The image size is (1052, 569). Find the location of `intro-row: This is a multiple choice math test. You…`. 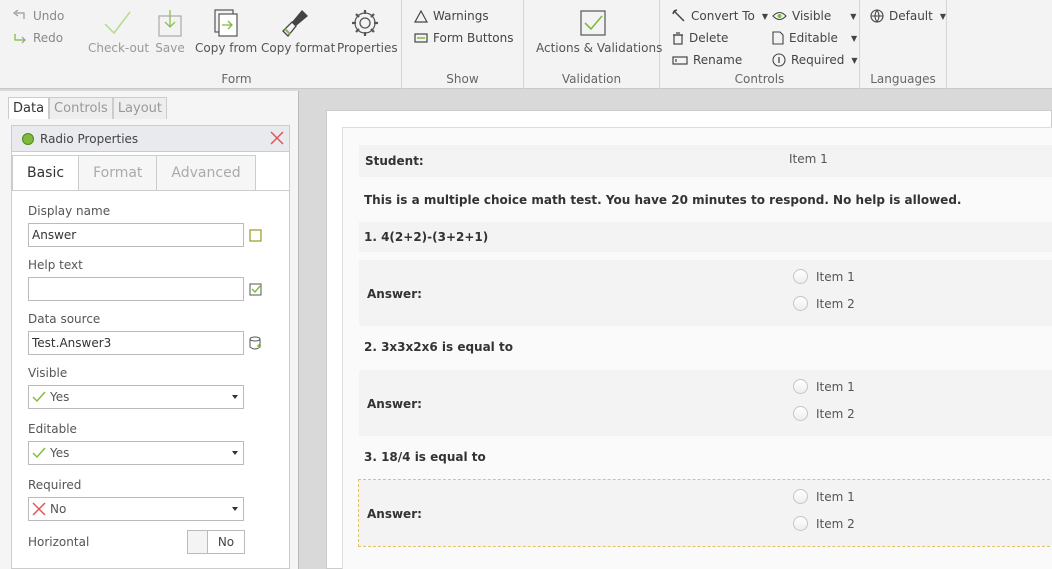

intro-row: This is a multiple choice math test. You… is located at coordinates (705, 200).